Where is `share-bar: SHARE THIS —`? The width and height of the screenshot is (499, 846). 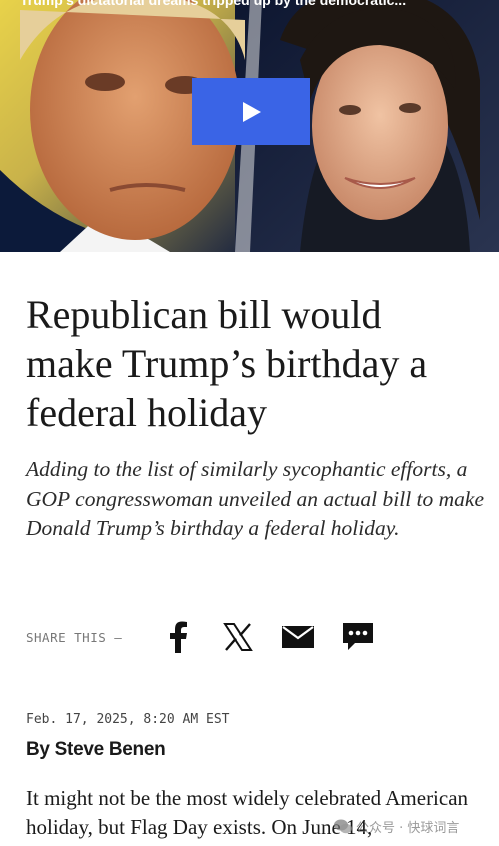
share-bar: SHARE THIS — is located at coordinates (256, 637).